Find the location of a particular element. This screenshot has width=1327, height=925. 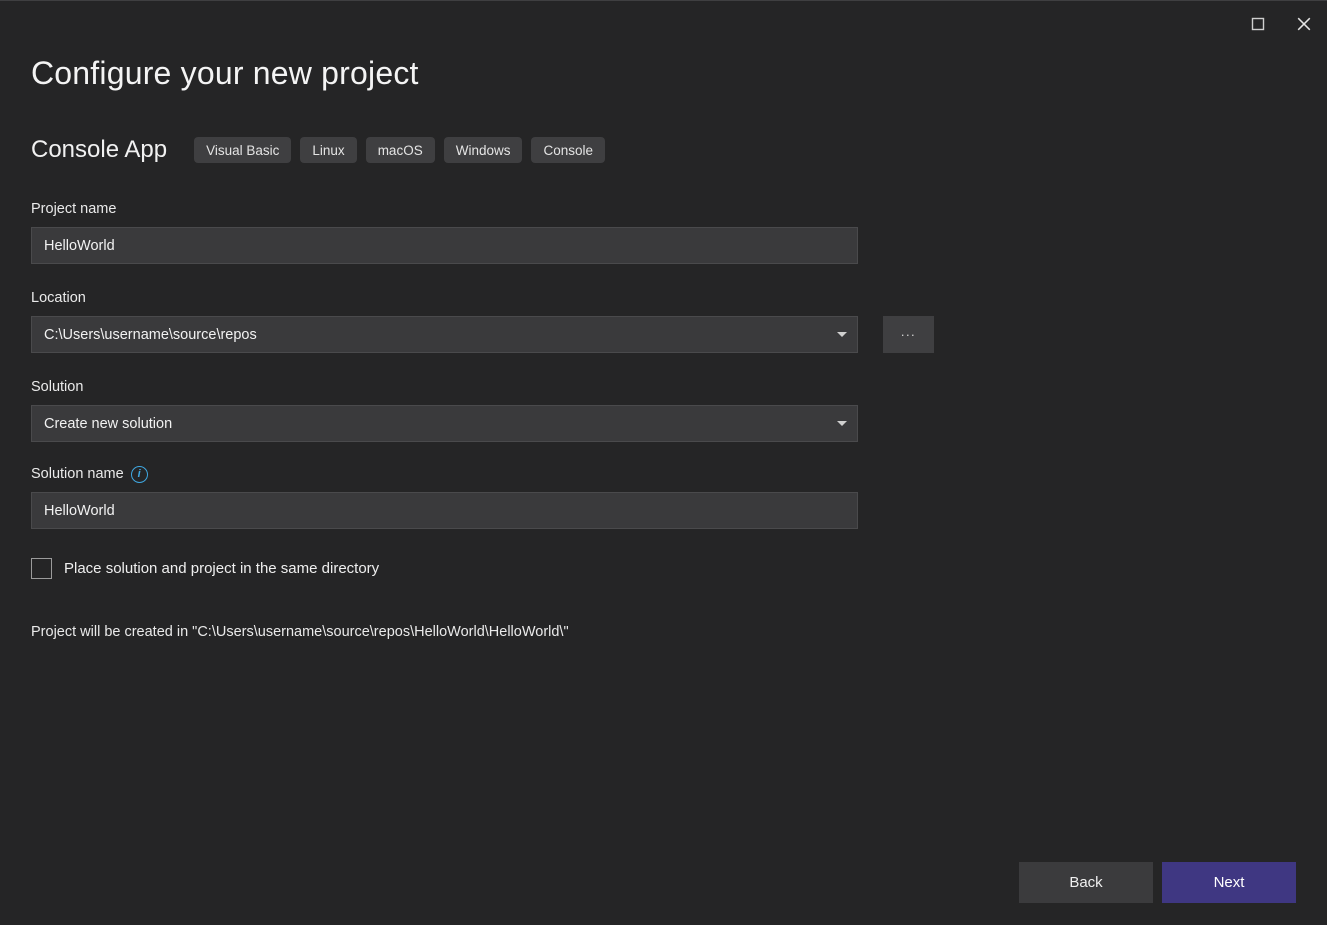

template-name: Console App is located at coordinates (99, 149).